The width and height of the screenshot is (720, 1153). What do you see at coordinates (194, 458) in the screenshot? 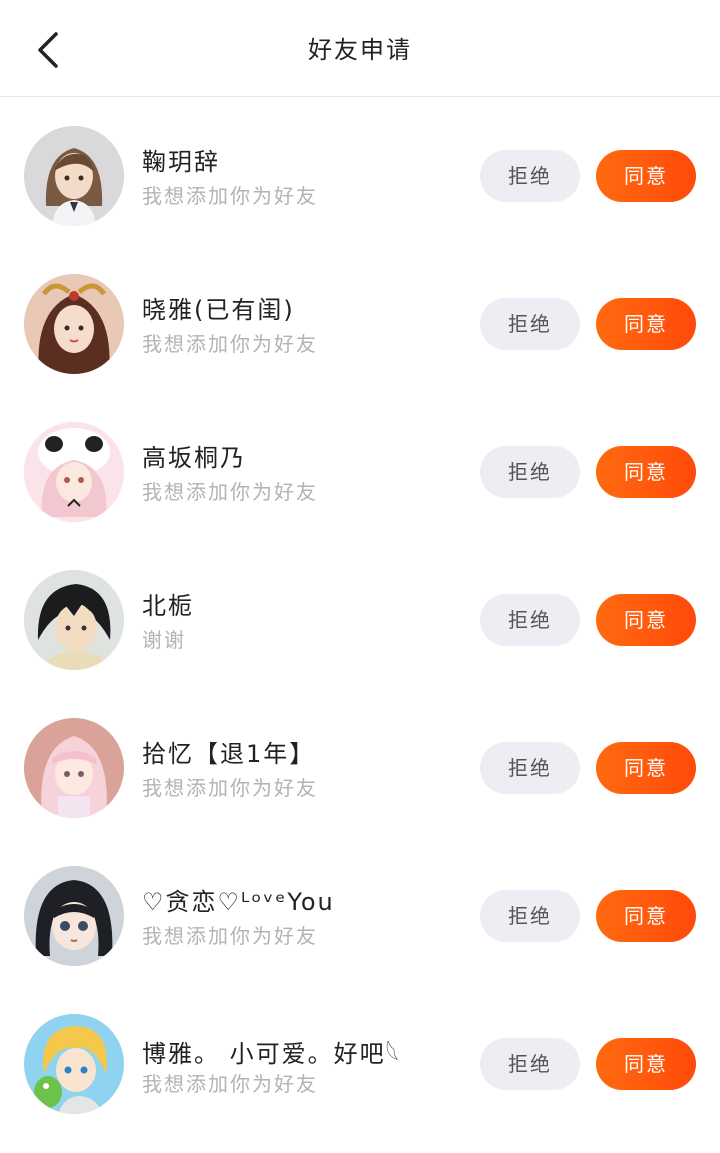
I see `requester-name: 高坂桐乃` at bounding box center [194, 458].